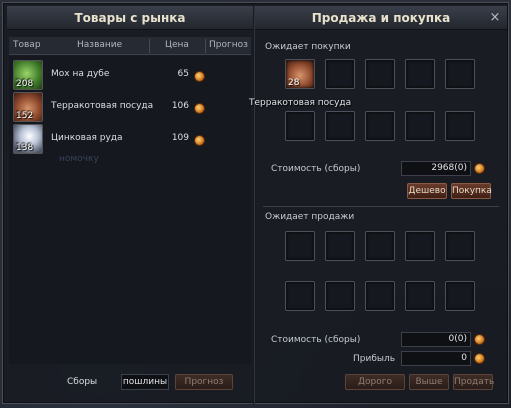  Describe the element at coordinates (28, 75) in the screenshot. I see `moss-icon: 208` at that location.